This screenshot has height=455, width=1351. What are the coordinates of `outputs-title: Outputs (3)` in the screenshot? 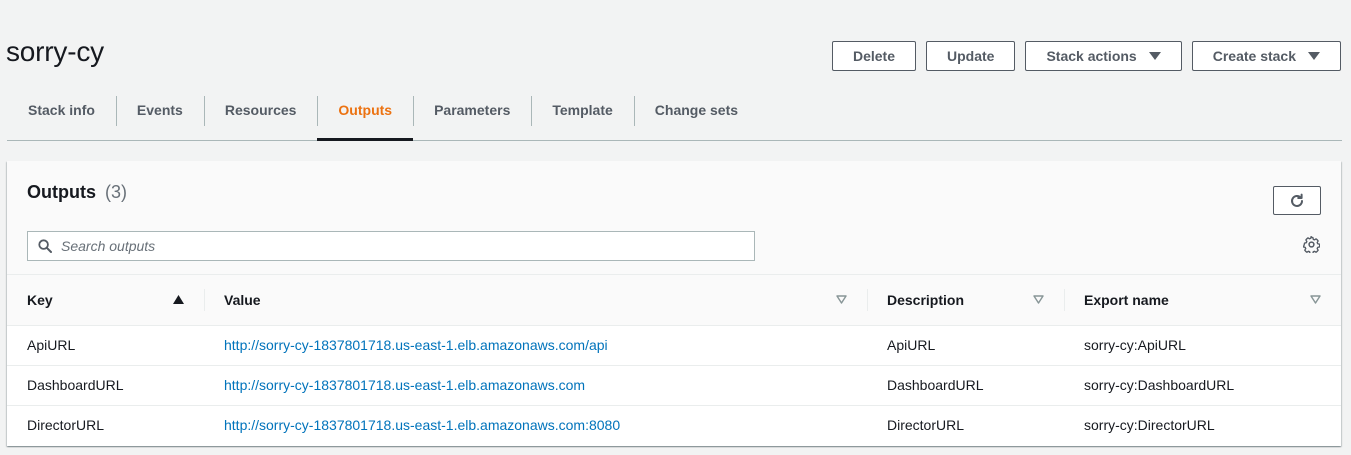 It's located at (77, 192).